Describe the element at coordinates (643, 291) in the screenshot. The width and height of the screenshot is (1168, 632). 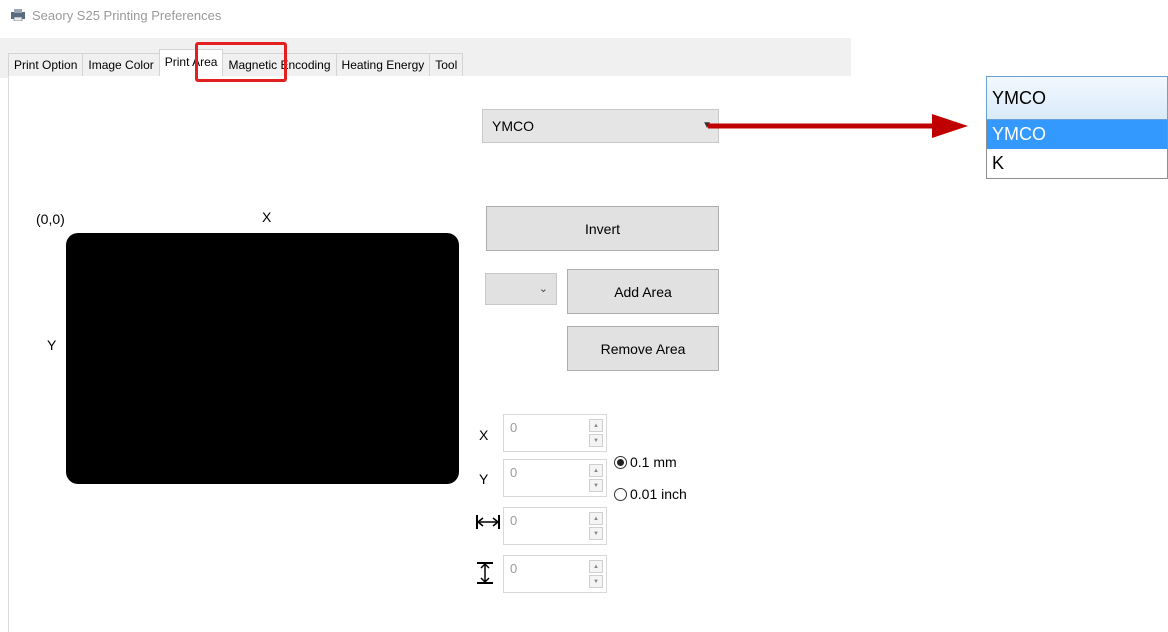
I see `add-area-button: Add Area` at that location.